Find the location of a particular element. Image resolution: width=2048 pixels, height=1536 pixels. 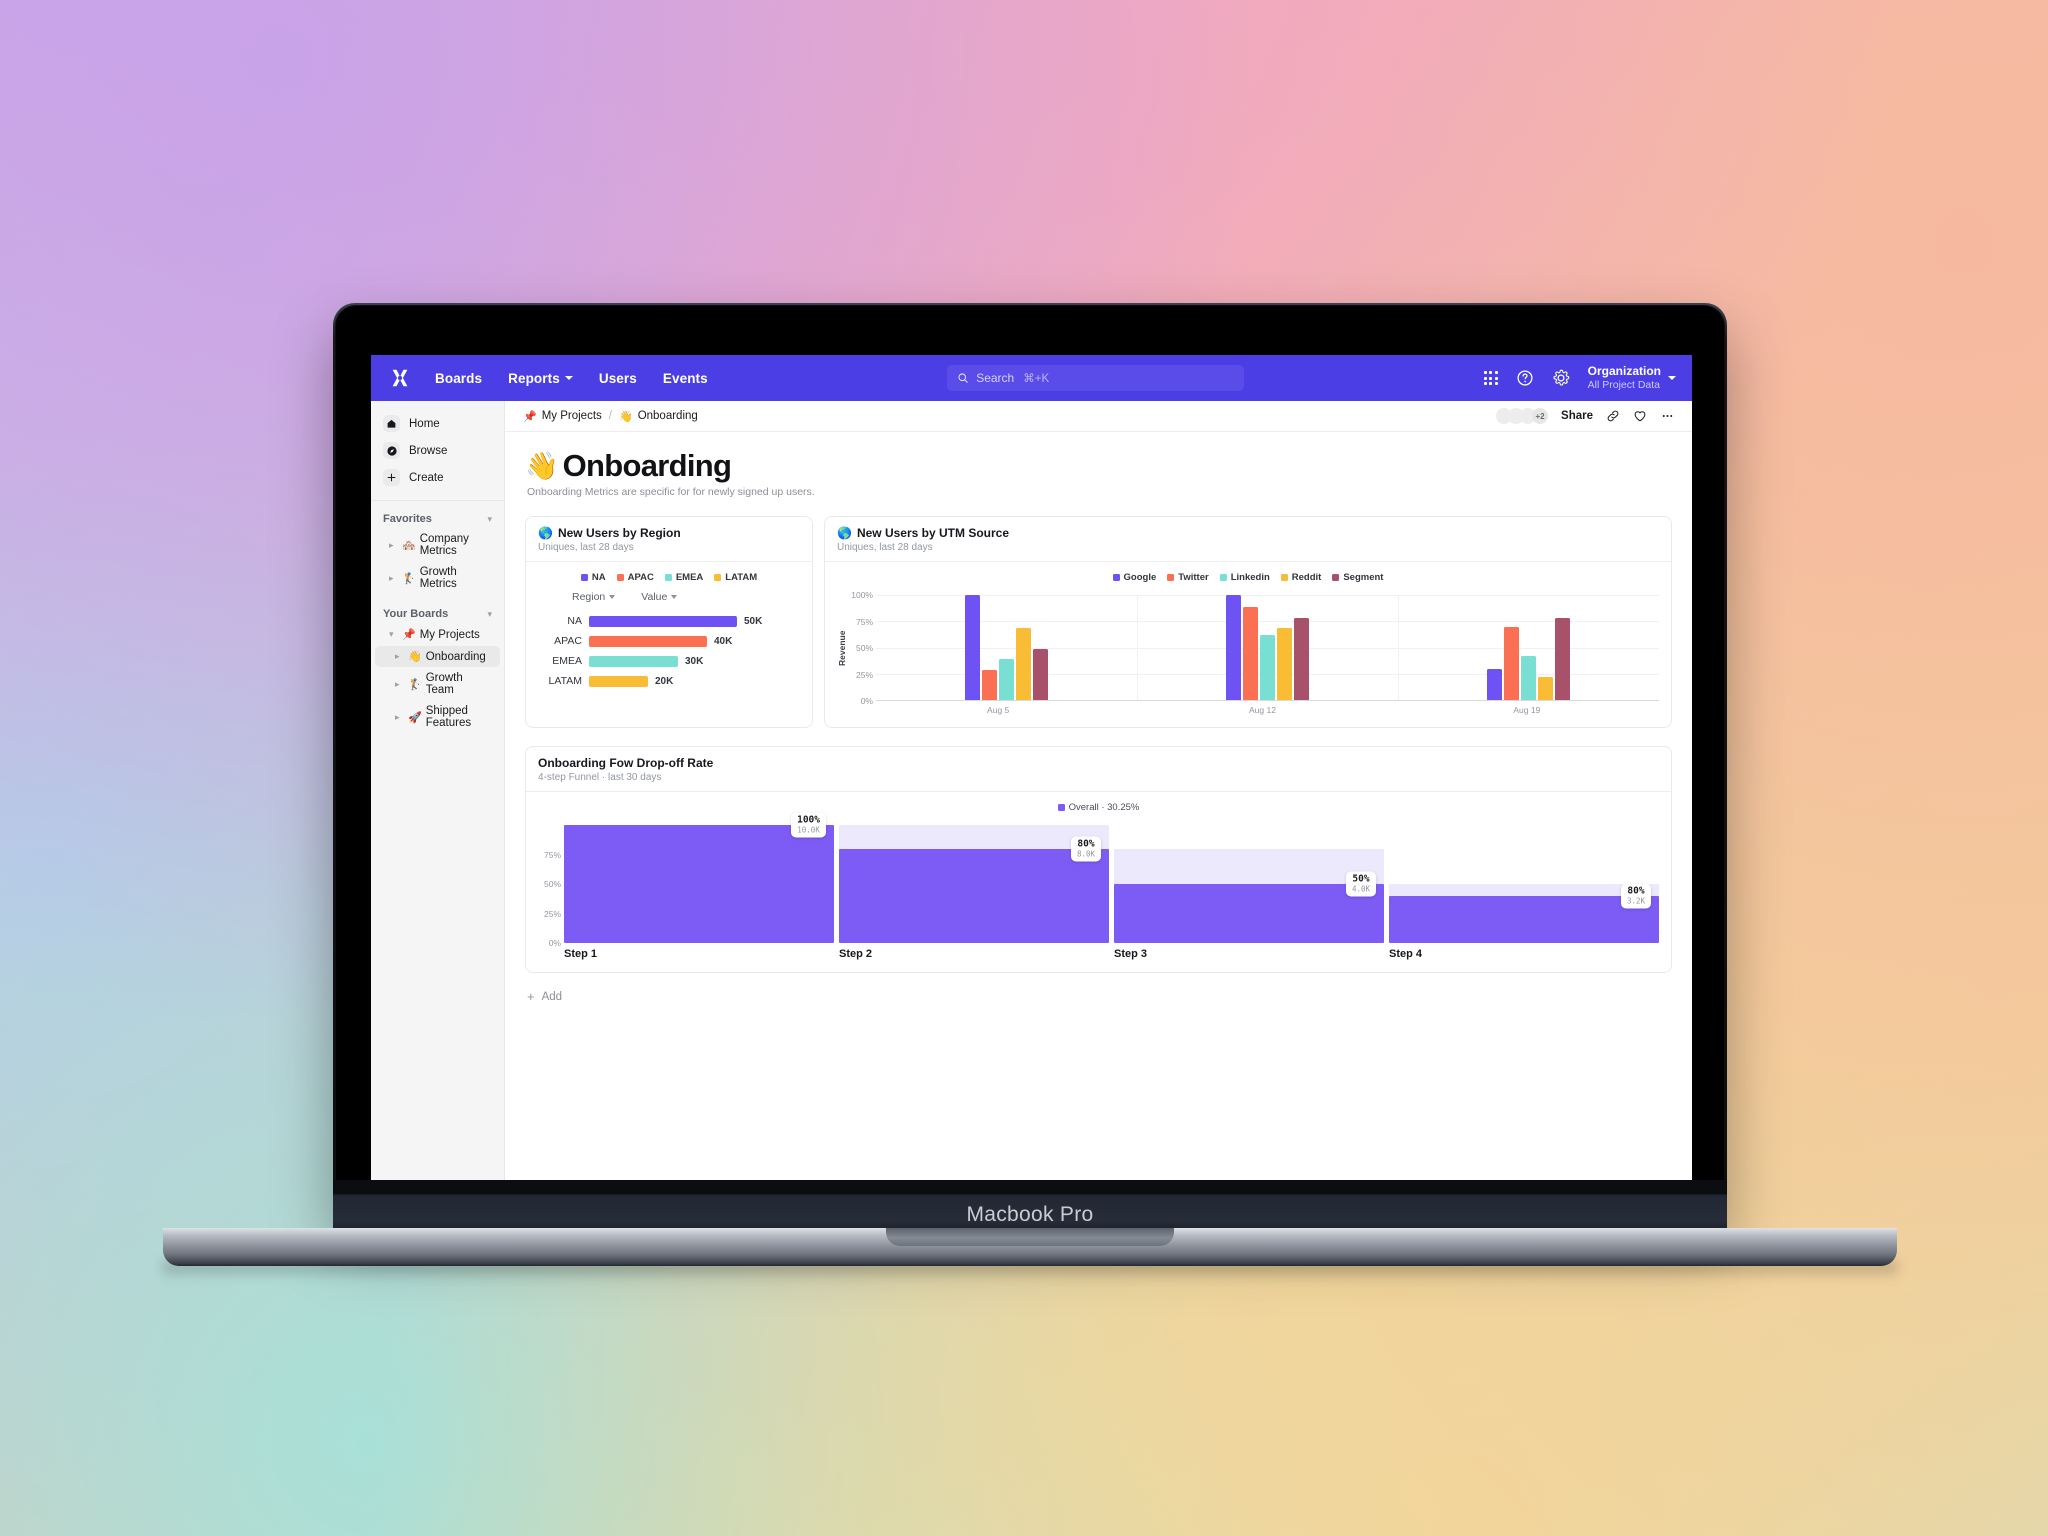

y-tick: 100% is located at coordinates (862, 595).